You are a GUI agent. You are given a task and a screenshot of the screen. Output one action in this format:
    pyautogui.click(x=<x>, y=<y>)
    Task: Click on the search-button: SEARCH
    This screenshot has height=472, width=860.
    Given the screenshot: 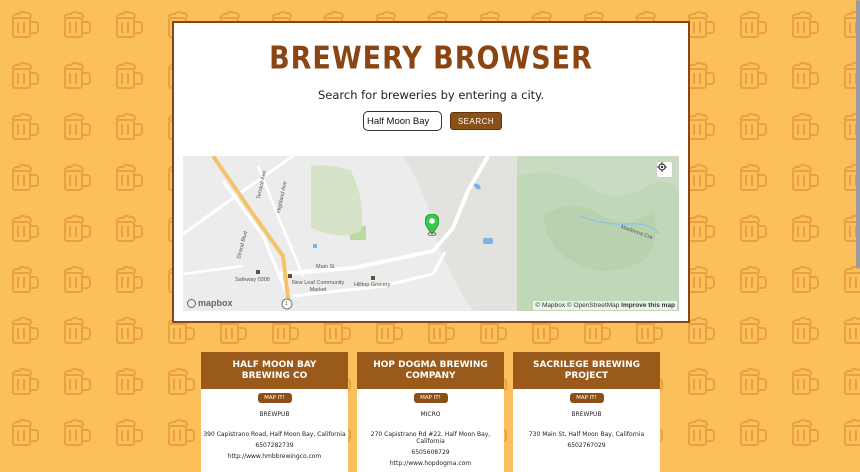 What is the action you would take?
    pyautogui.click(x=476, y=121)
    